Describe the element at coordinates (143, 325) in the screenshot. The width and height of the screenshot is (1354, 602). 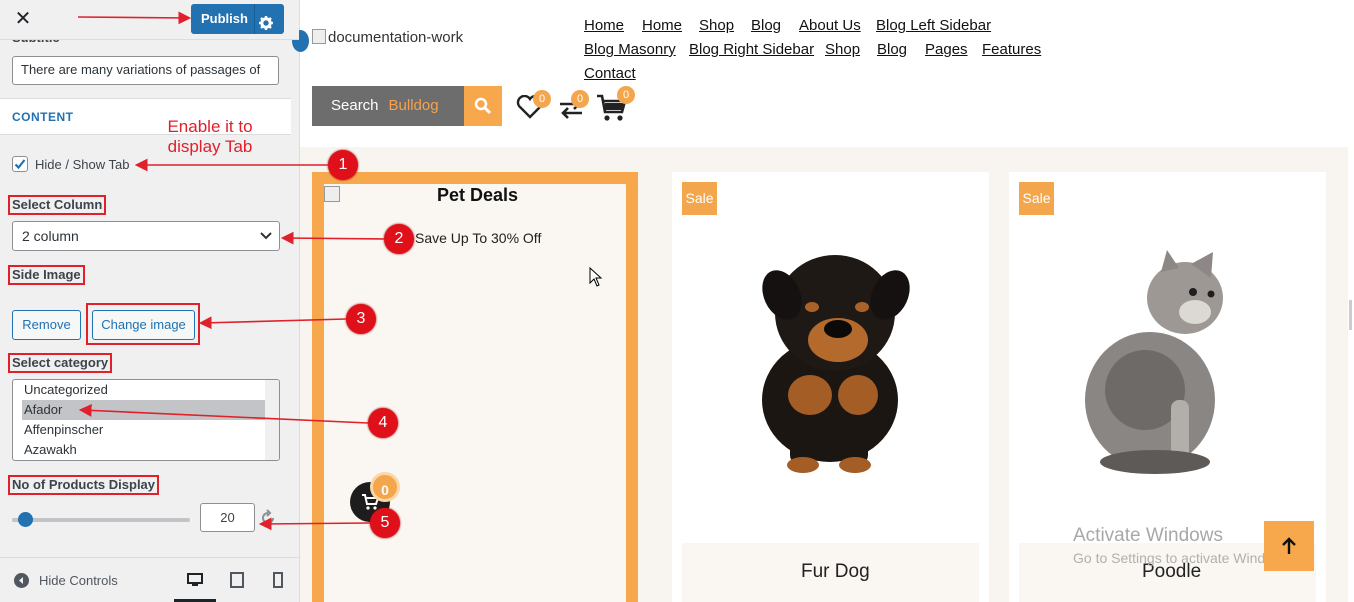
I see `change-image-button: Change image` at that location.